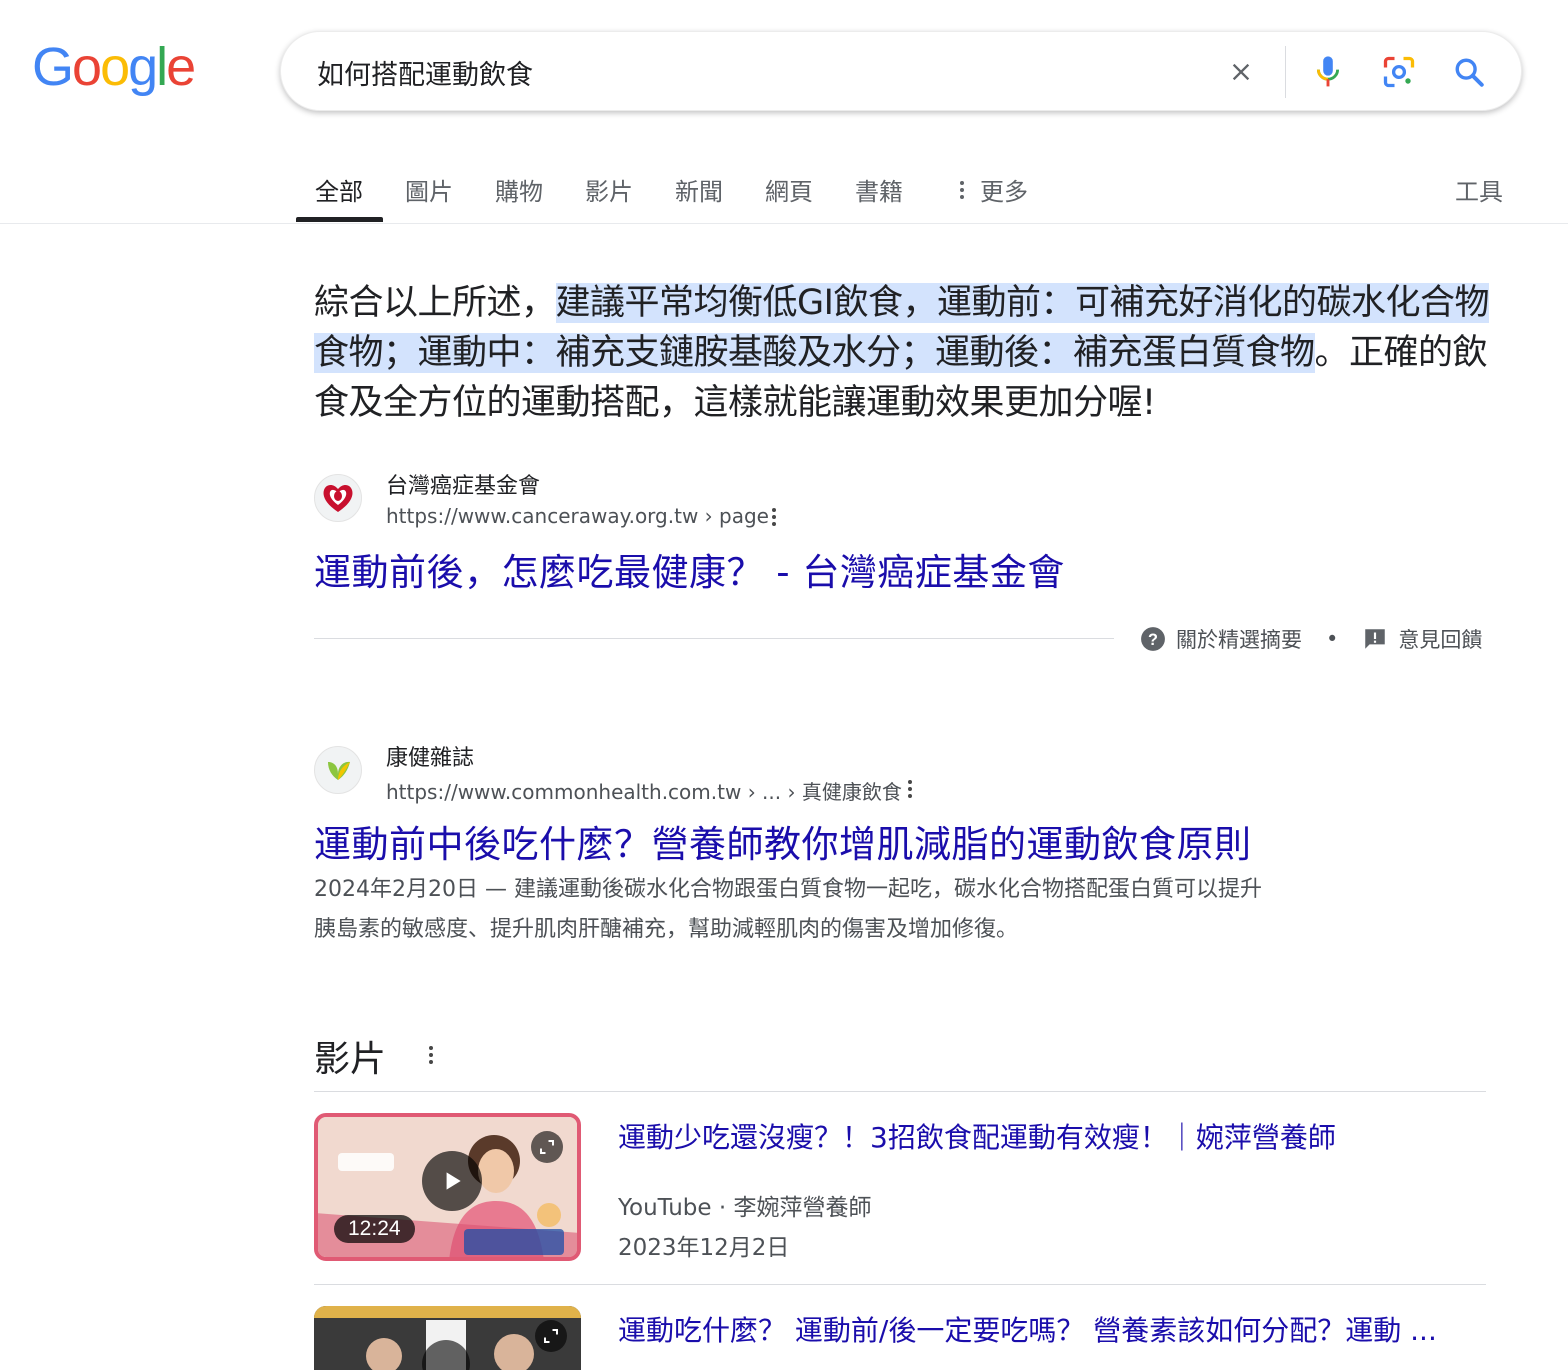 The image size is (1568, 1370). Describe the element at coordinates (339, 189) in the screenshot. I see `tab-all: 全部` at that location.